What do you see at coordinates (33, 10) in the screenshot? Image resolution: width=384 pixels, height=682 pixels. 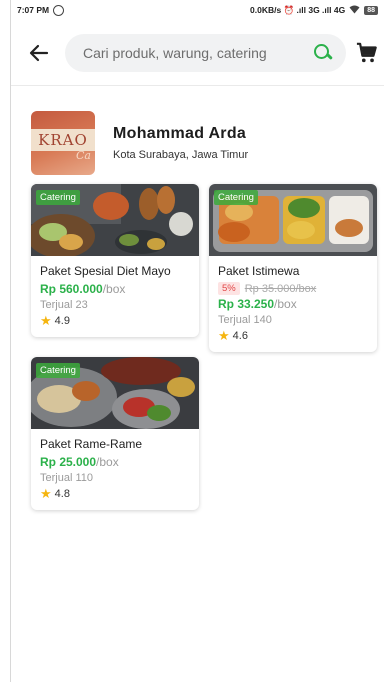 I see `status-time: 7:07 PM` at bounding box center [33, 10].